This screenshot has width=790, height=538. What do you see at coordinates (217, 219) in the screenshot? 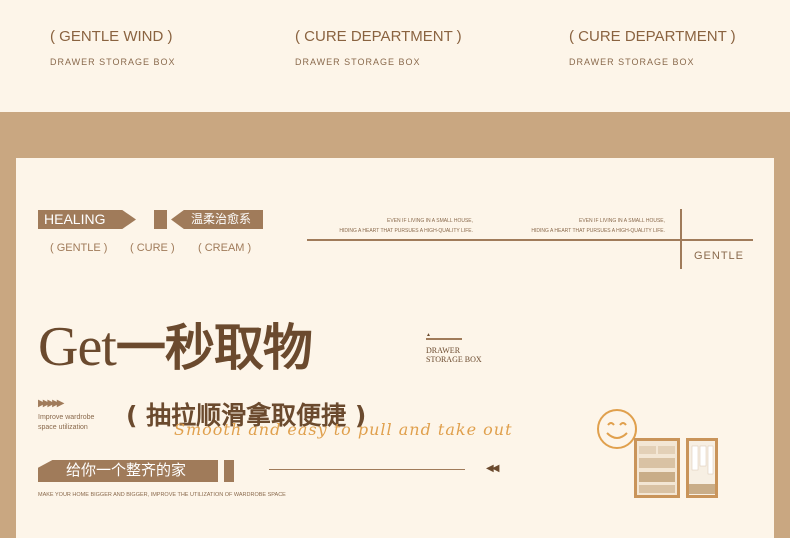
I see `healing-cn-tag: 温柔治愈系` at bounding box center [217, 219].